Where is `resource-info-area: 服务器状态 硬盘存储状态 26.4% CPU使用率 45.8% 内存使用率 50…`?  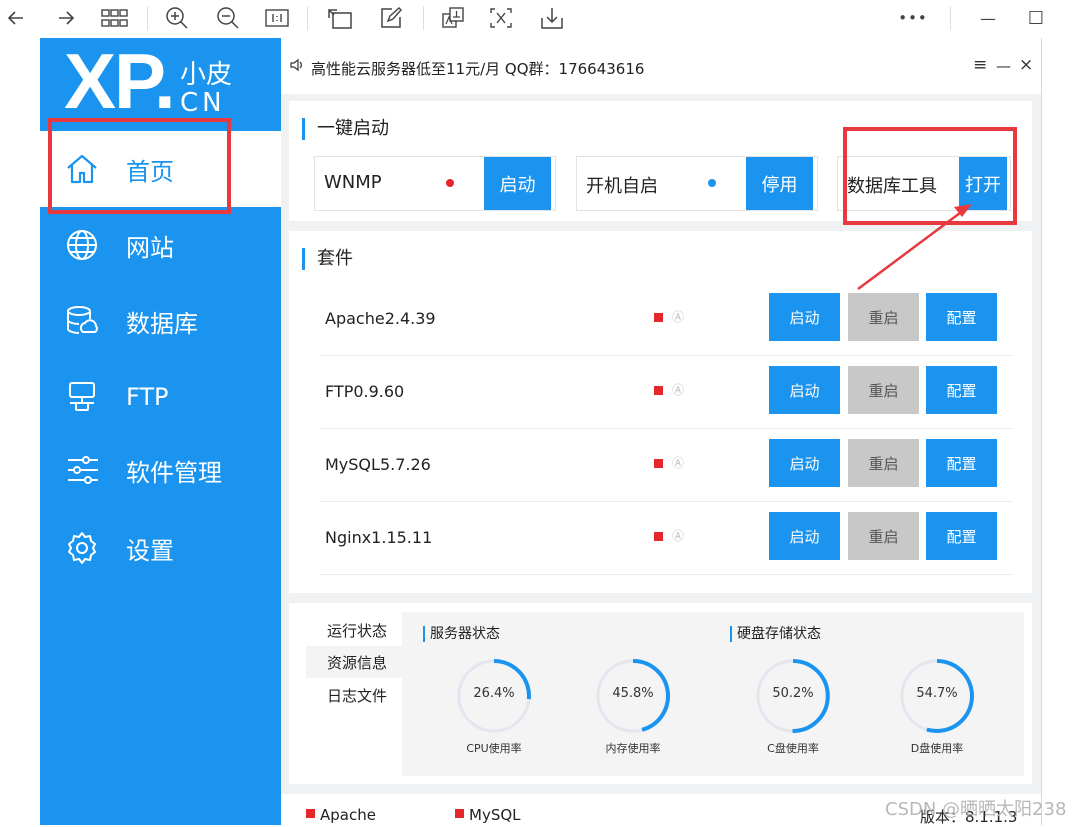
resource-info-area: 服务器状态 硬盘存储状态 26.4% CPU使用率 45.8% 内存使用率 50… is located at coordinates (713, 694).